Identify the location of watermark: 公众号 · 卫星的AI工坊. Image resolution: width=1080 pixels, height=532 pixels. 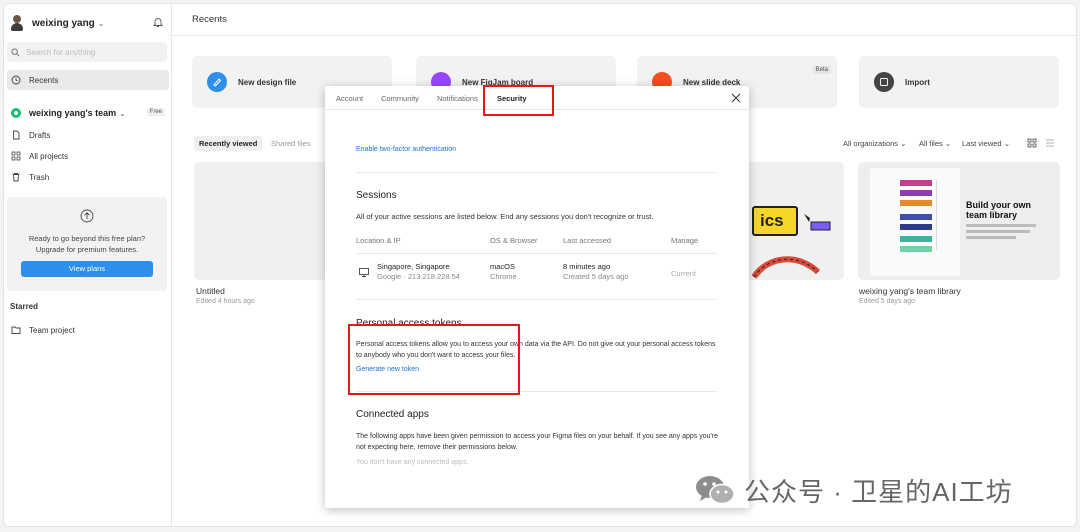
(853, 490).